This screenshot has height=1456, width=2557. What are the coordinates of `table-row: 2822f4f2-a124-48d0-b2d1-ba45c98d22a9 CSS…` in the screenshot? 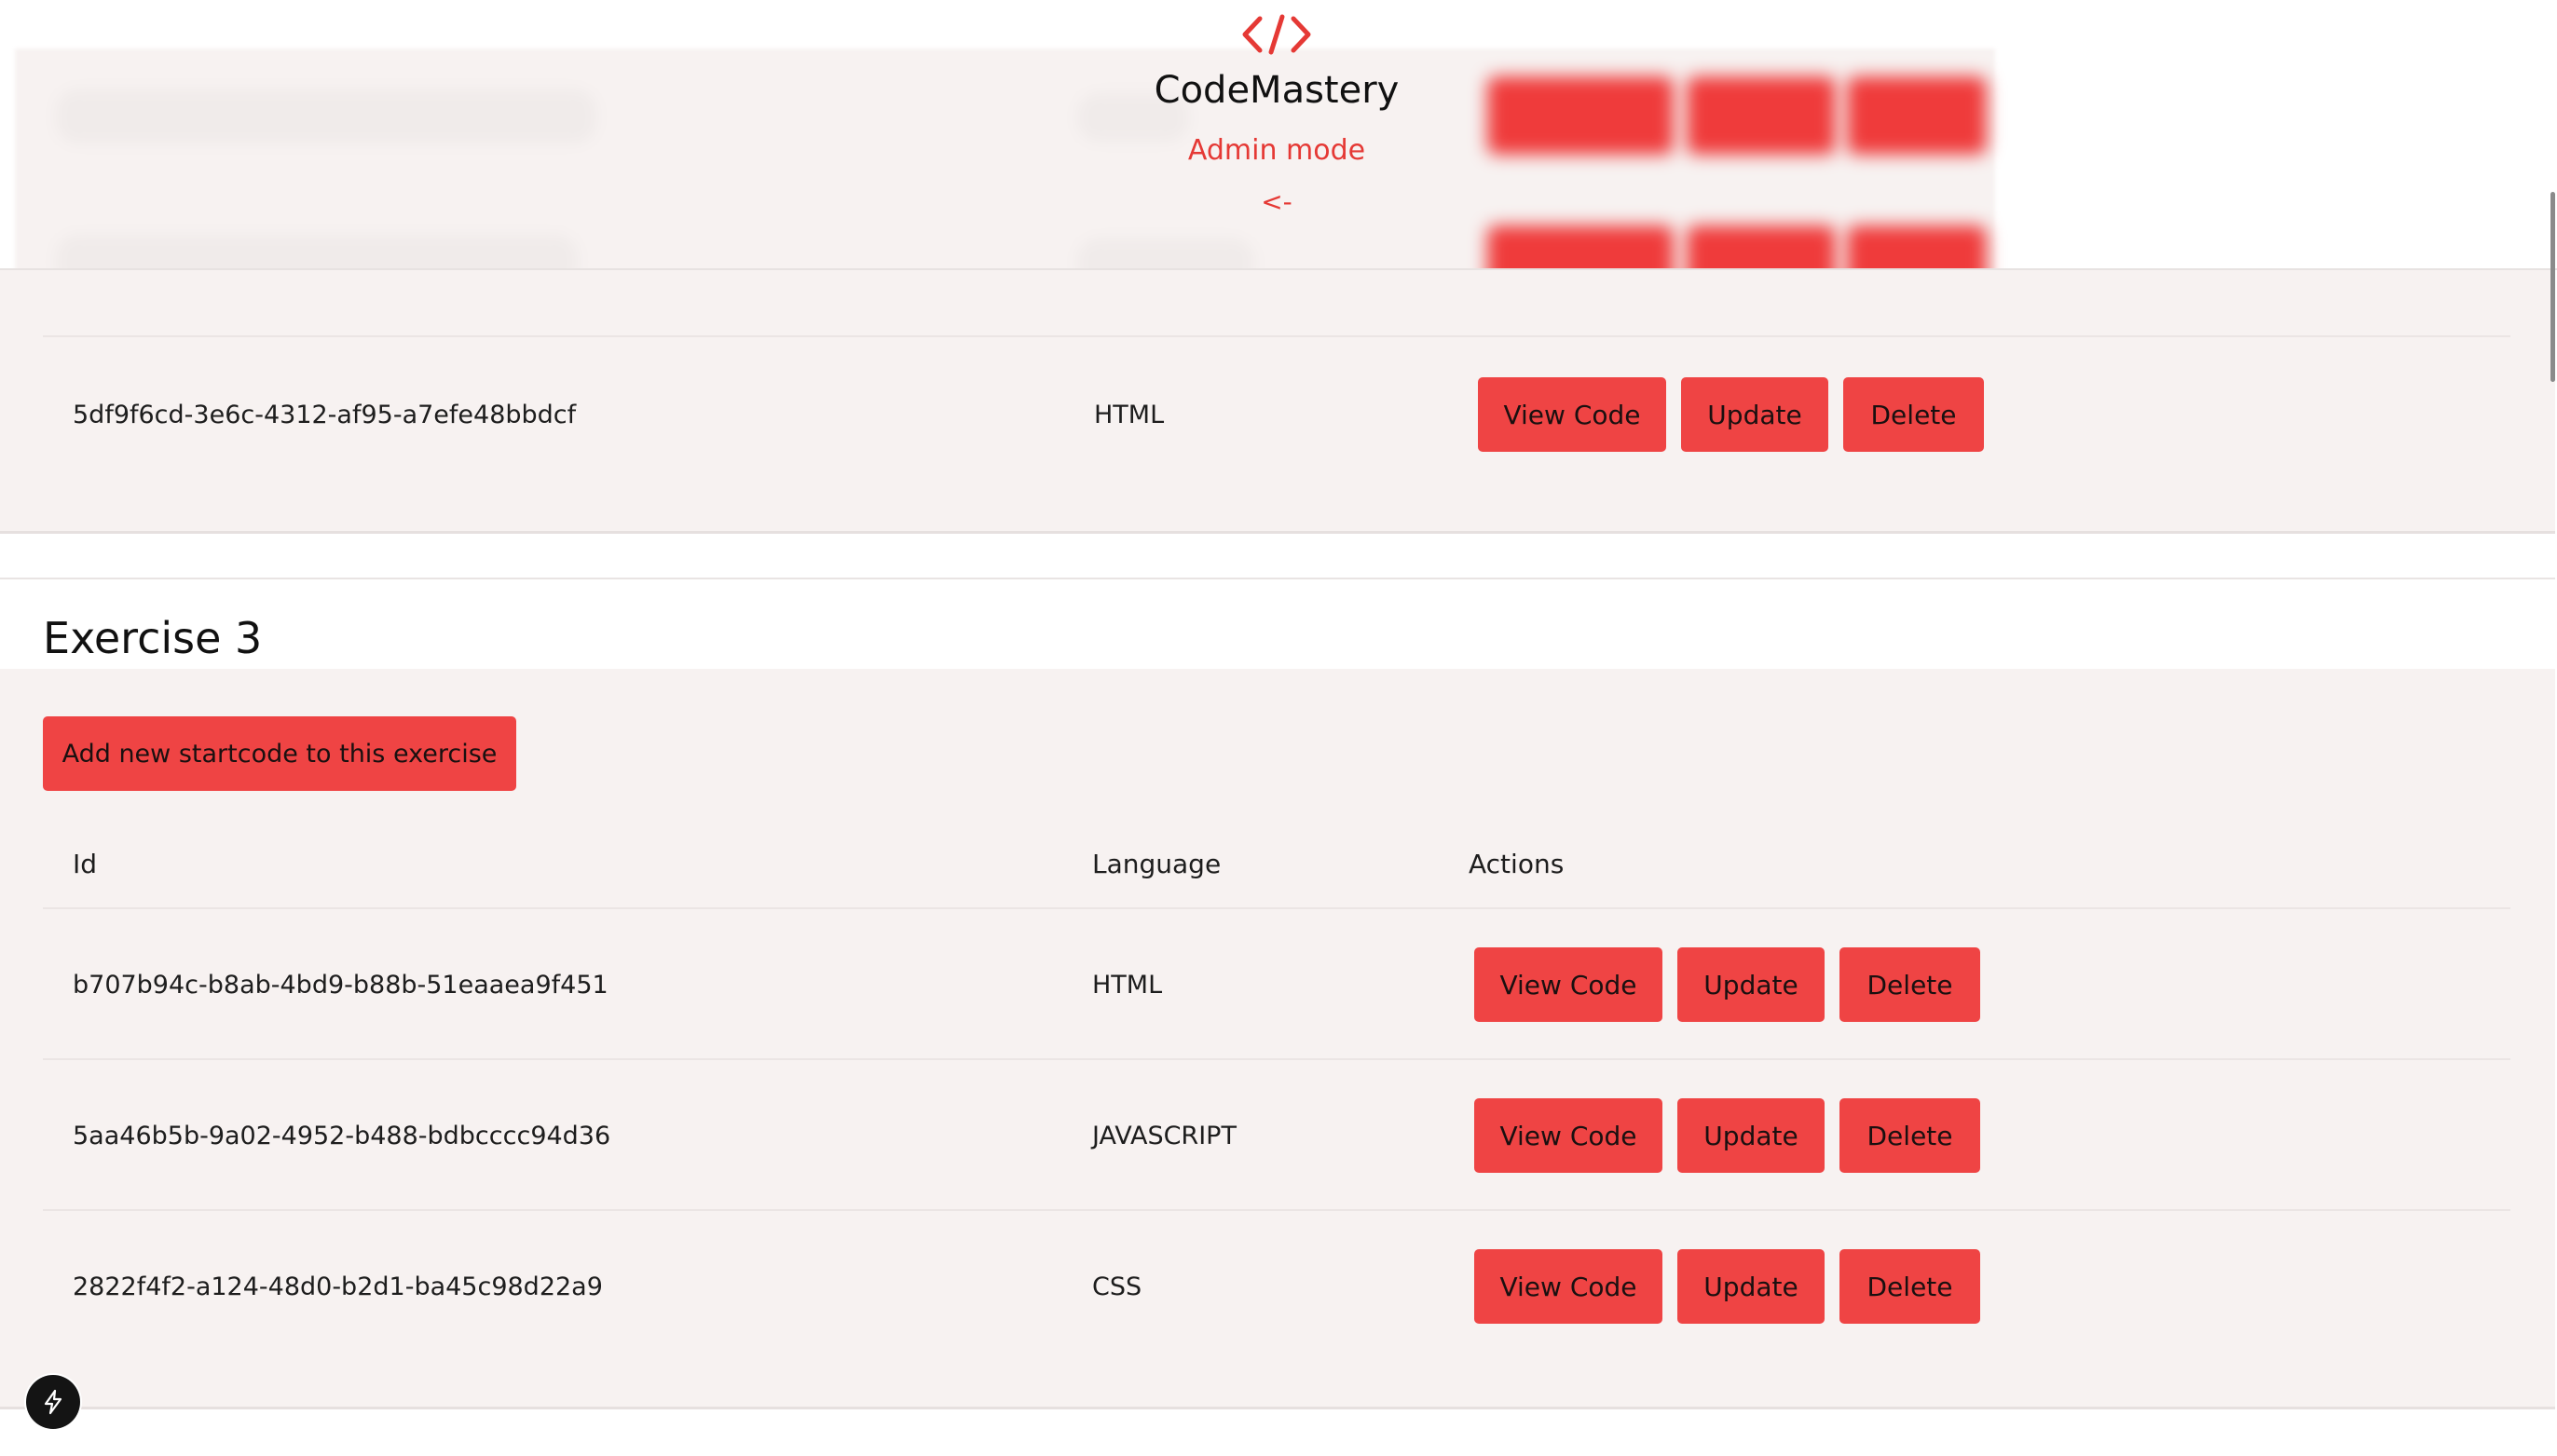 It's located at (1277, 1285).